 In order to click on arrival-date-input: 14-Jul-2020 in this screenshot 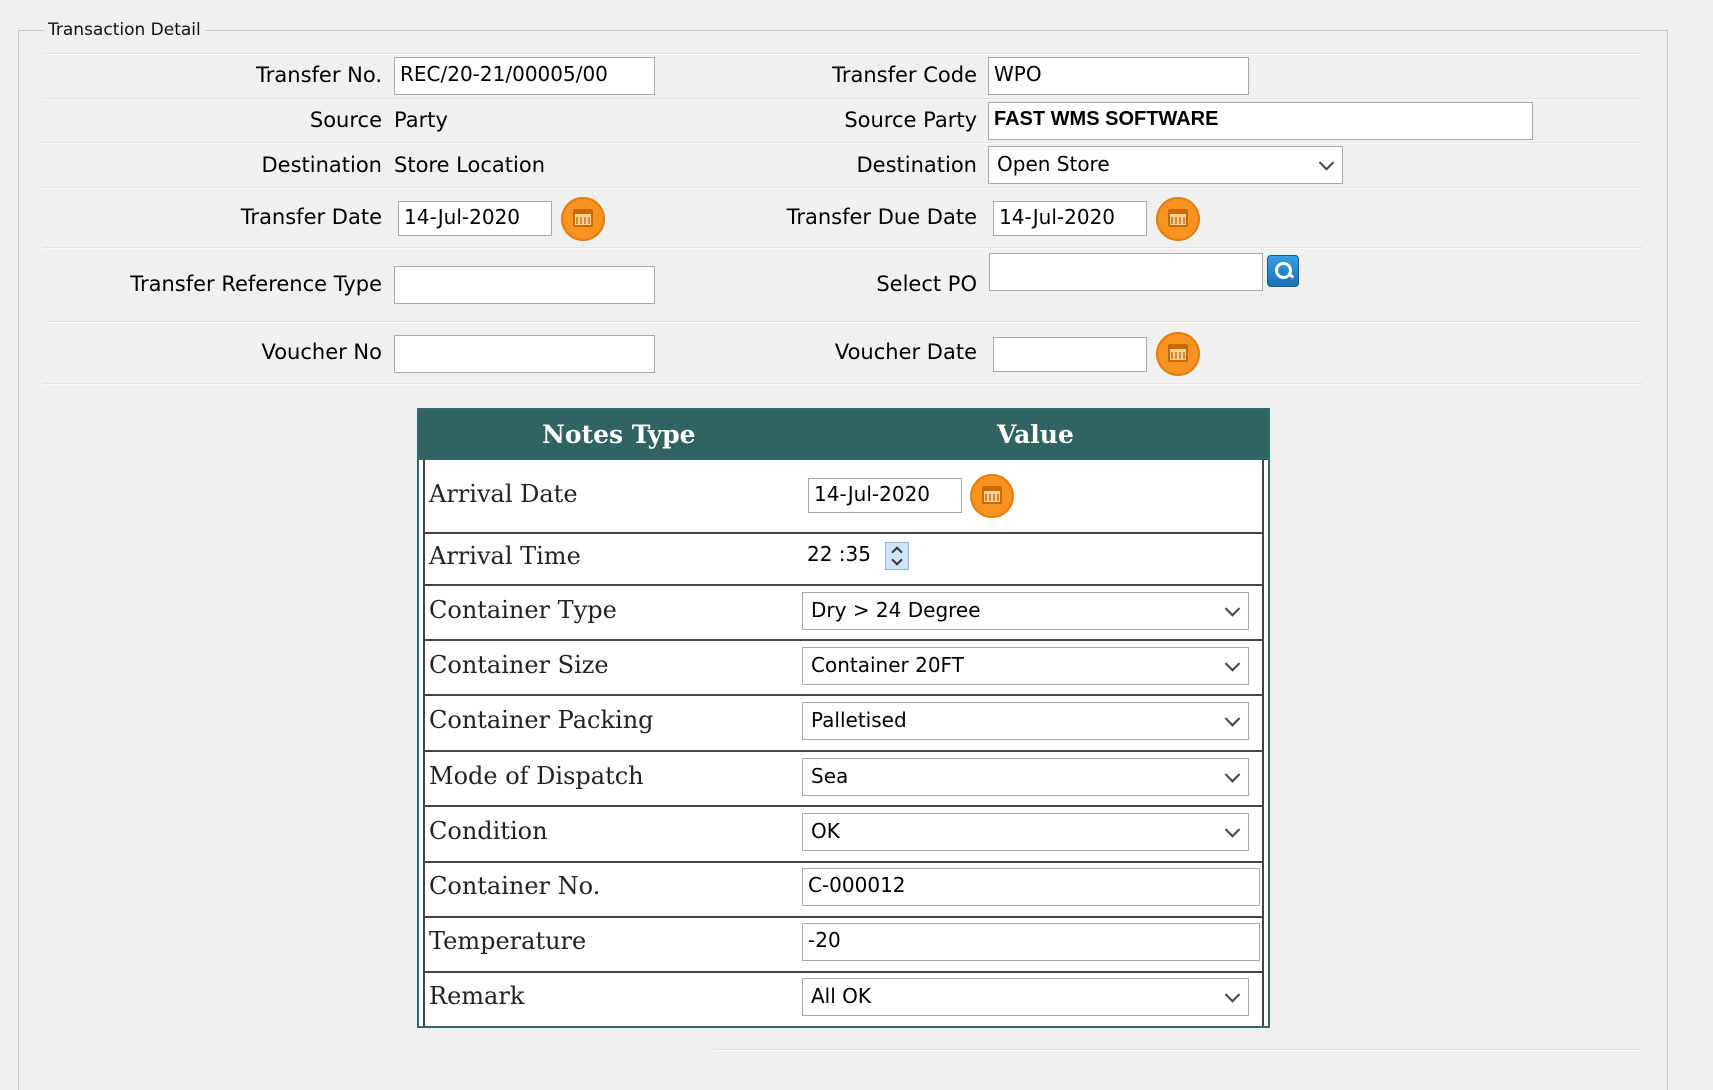, I will do `click(885, 495)`.